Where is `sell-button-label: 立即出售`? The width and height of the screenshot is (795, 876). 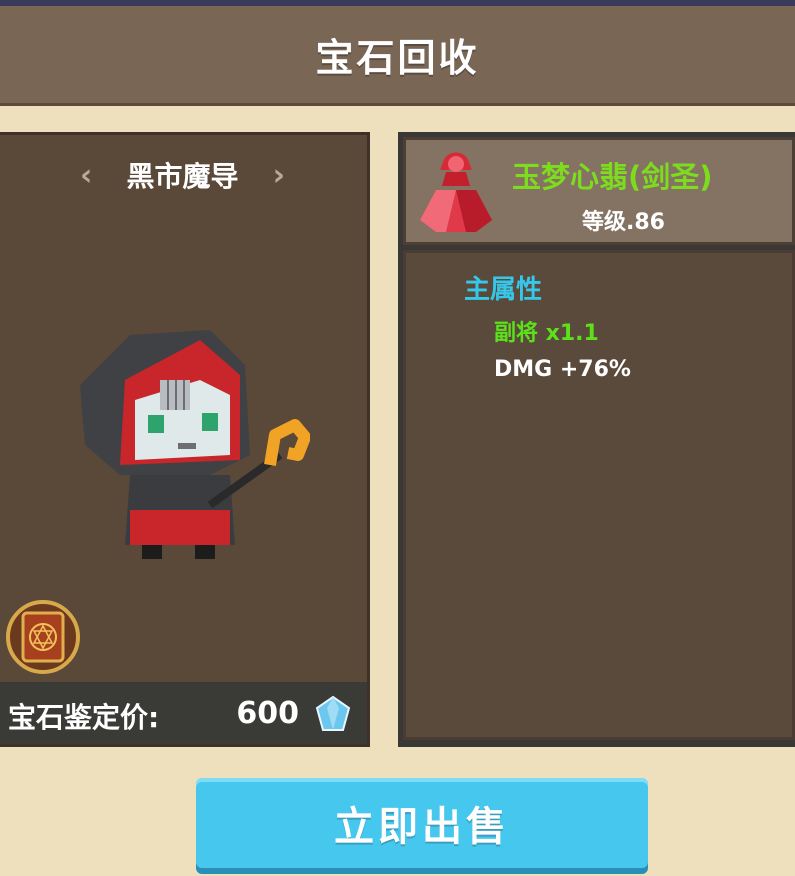 sell-button-label: 立即出售 is located at coordinates (422, 827).